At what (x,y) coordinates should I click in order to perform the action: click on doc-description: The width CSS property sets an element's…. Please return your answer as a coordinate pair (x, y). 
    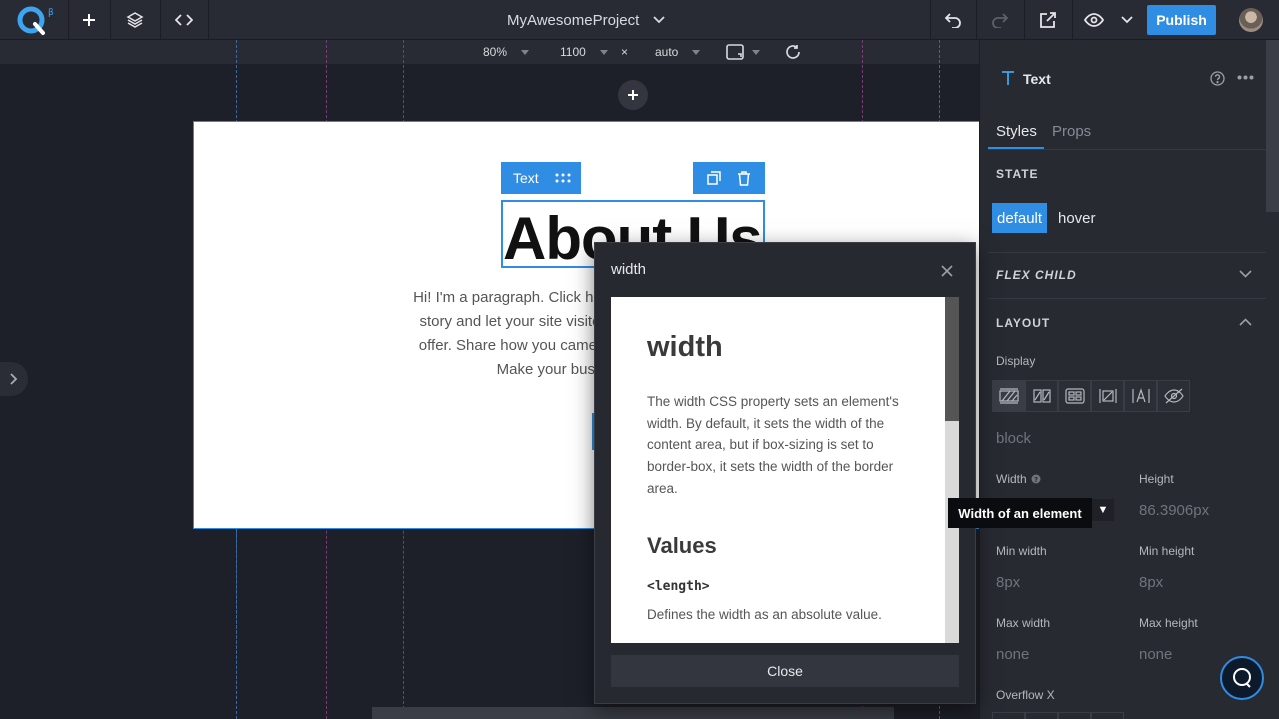
    Looking at the image, I should click on (773, 445).